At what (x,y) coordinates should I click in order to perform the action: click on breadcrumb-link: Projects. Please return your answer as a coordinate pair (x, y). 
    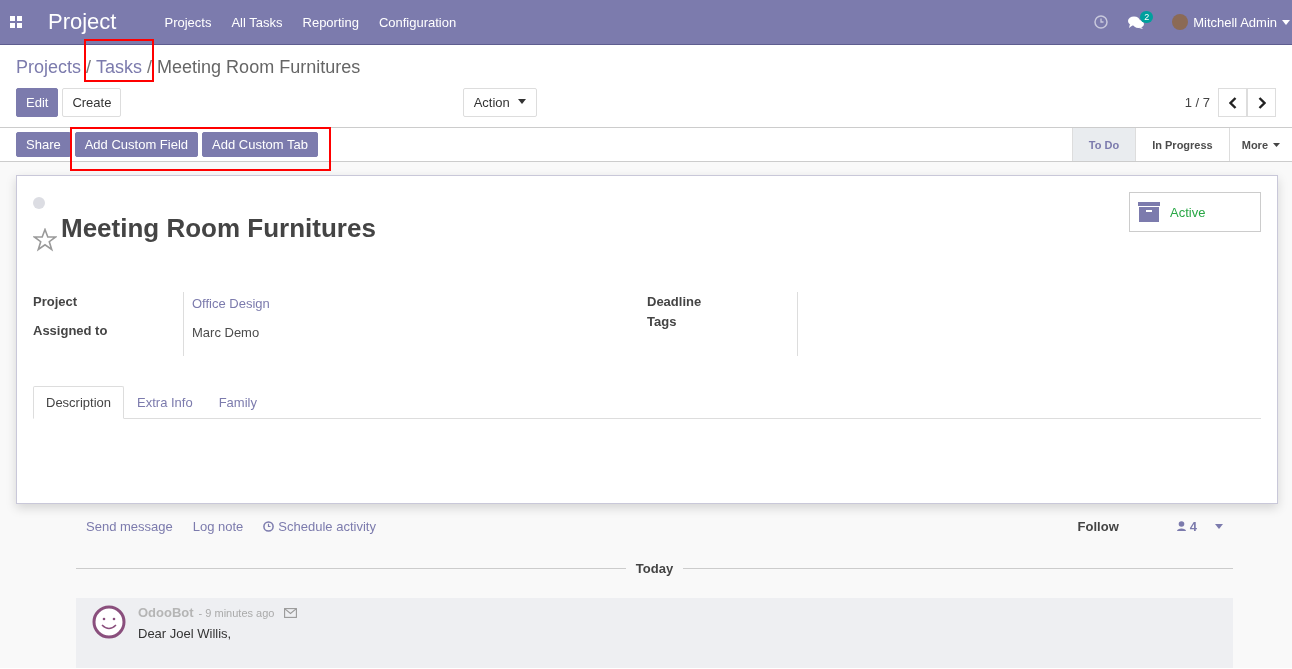
    Looking at the image, I should click on (49, 67).